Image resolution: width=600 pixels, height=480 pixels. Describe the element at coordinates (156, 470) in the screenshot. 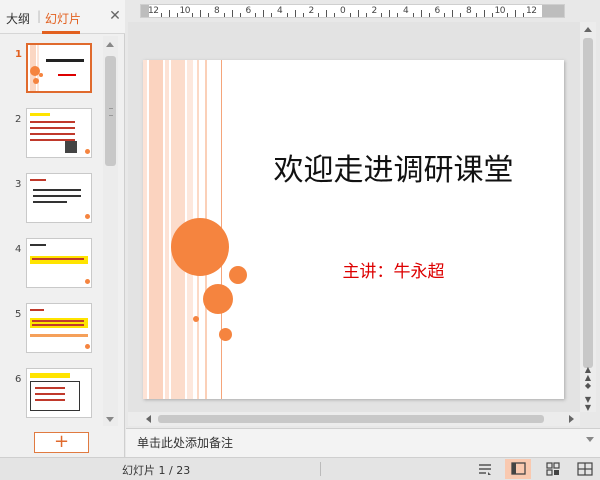

I see `slide-counter: 幻灯片 1 / 23` at that location.